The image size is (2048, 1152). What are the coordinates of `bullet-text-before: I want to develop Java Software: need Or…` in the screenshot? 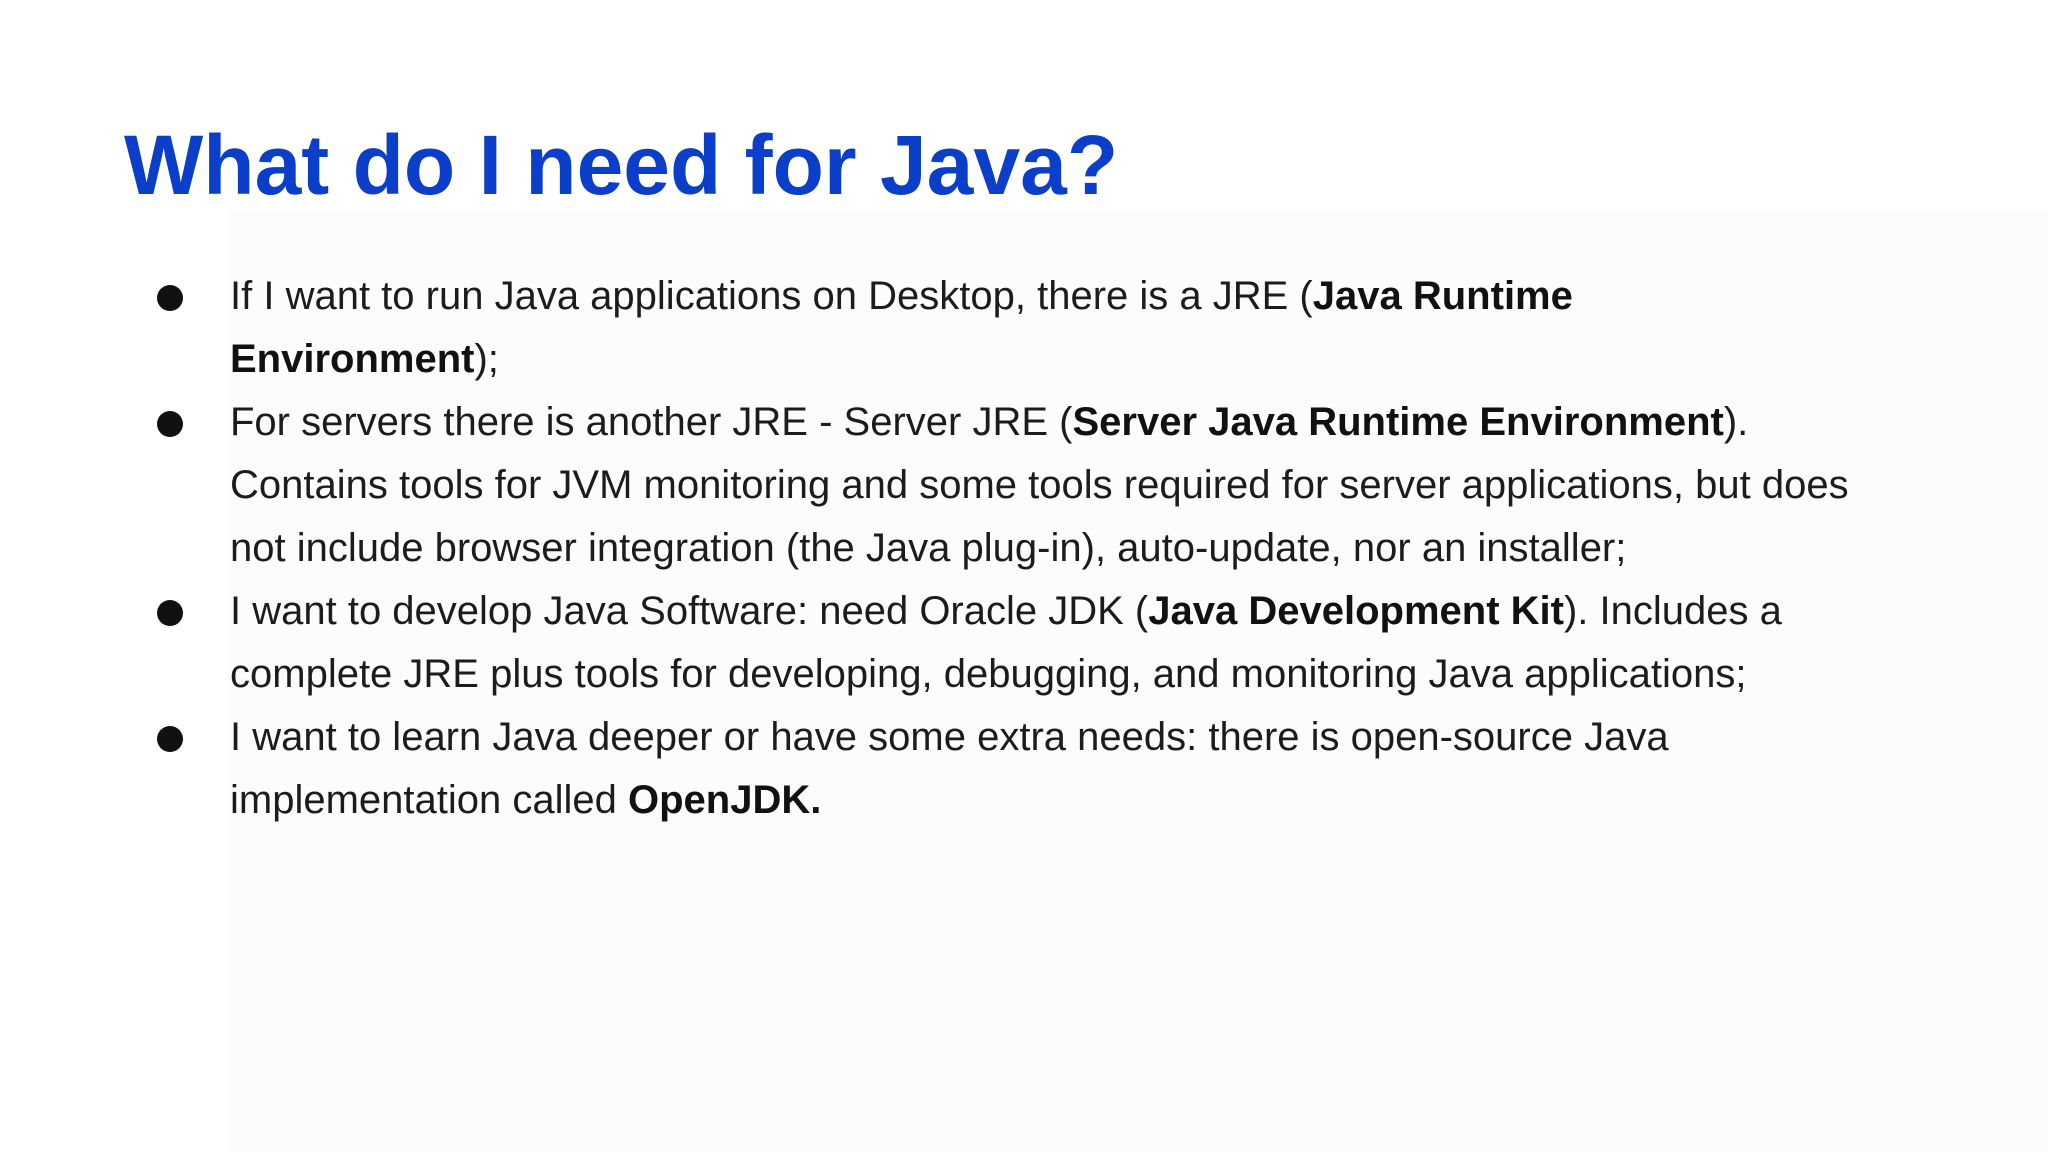 It's located at (689, 611).